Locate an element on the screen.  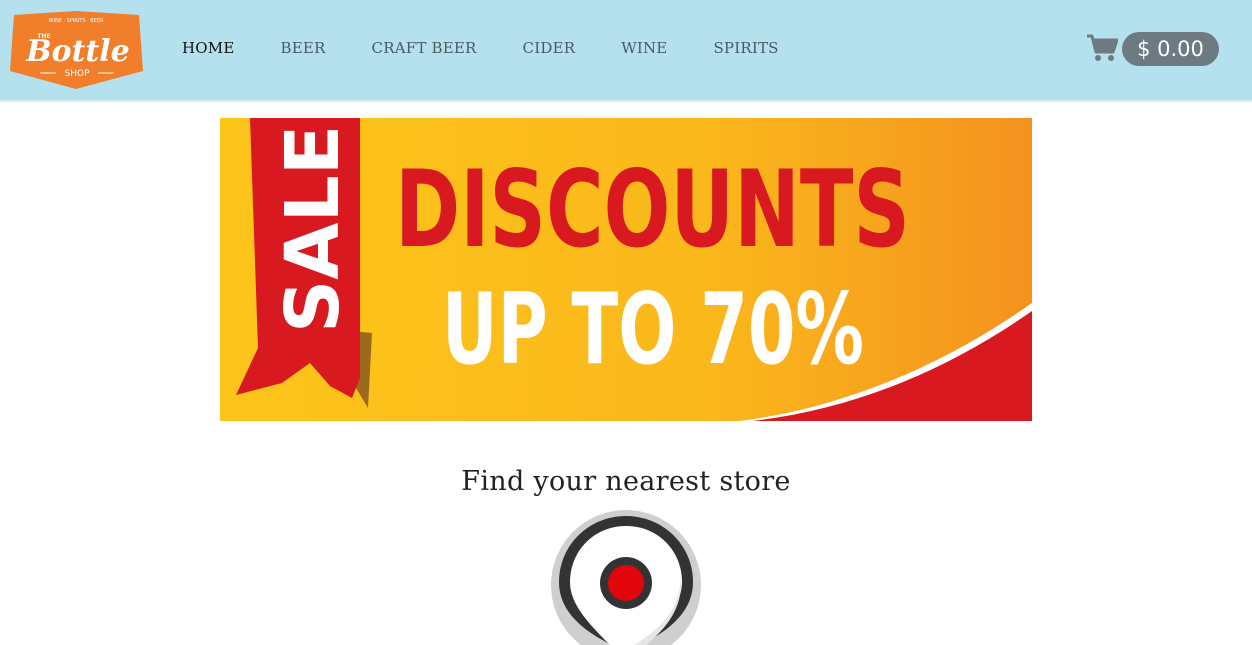
main-nav: HOME BEER CRAFT BEER CIDER WINE SPIRITS is located at coordinates (480, 48).